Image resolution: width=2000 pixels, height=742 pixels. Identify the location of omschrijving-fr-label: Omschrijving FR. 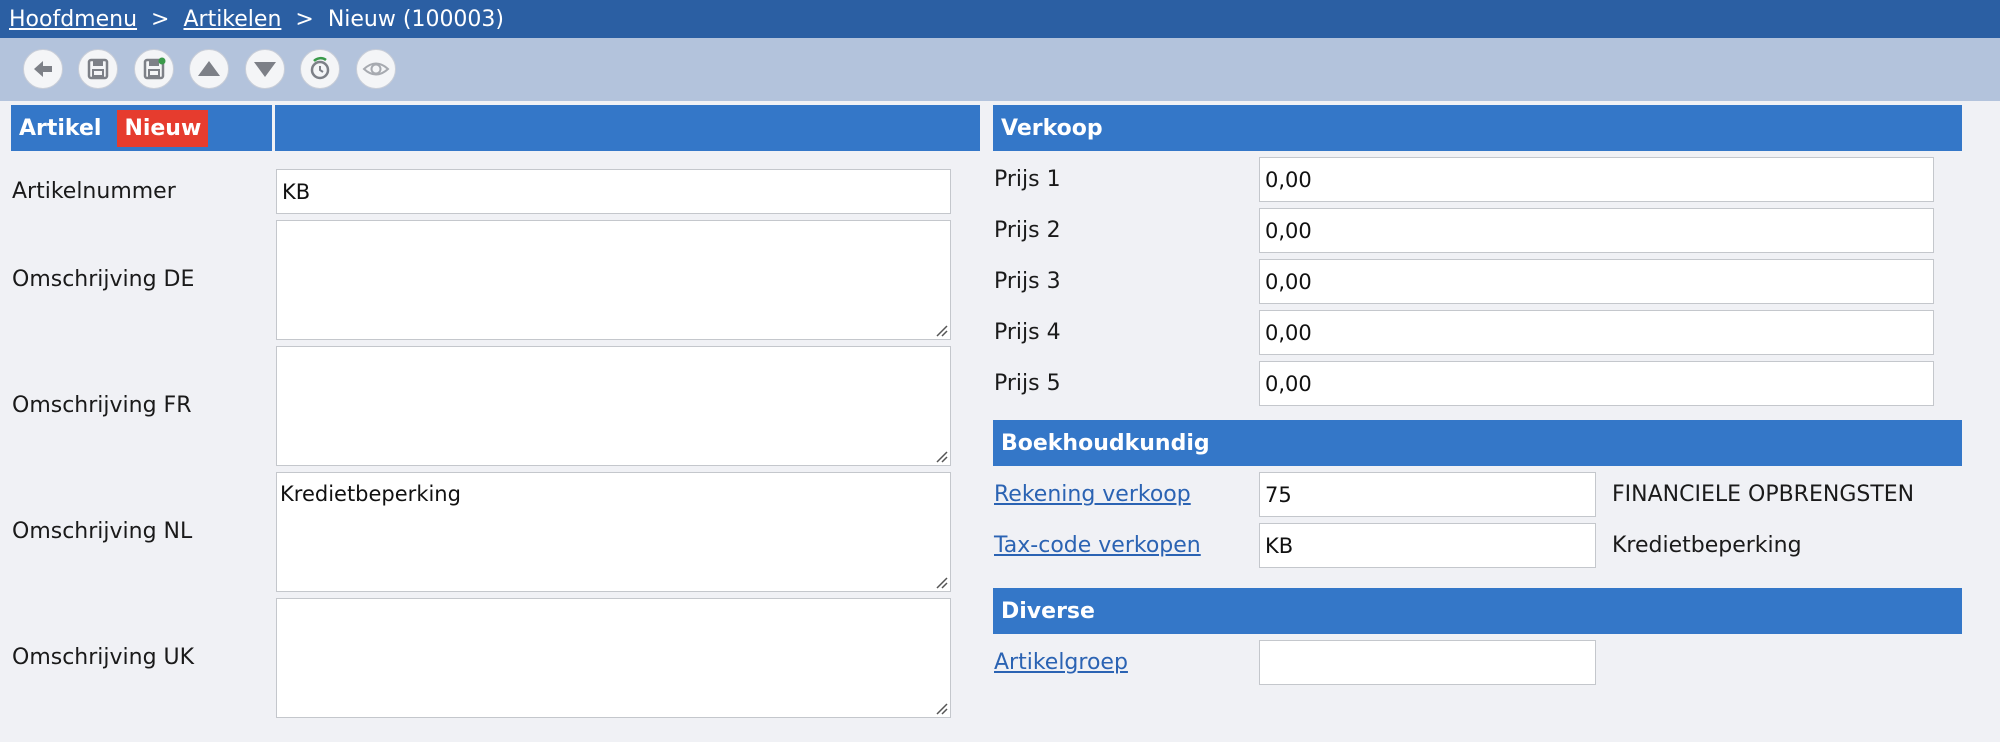
(102, 405).